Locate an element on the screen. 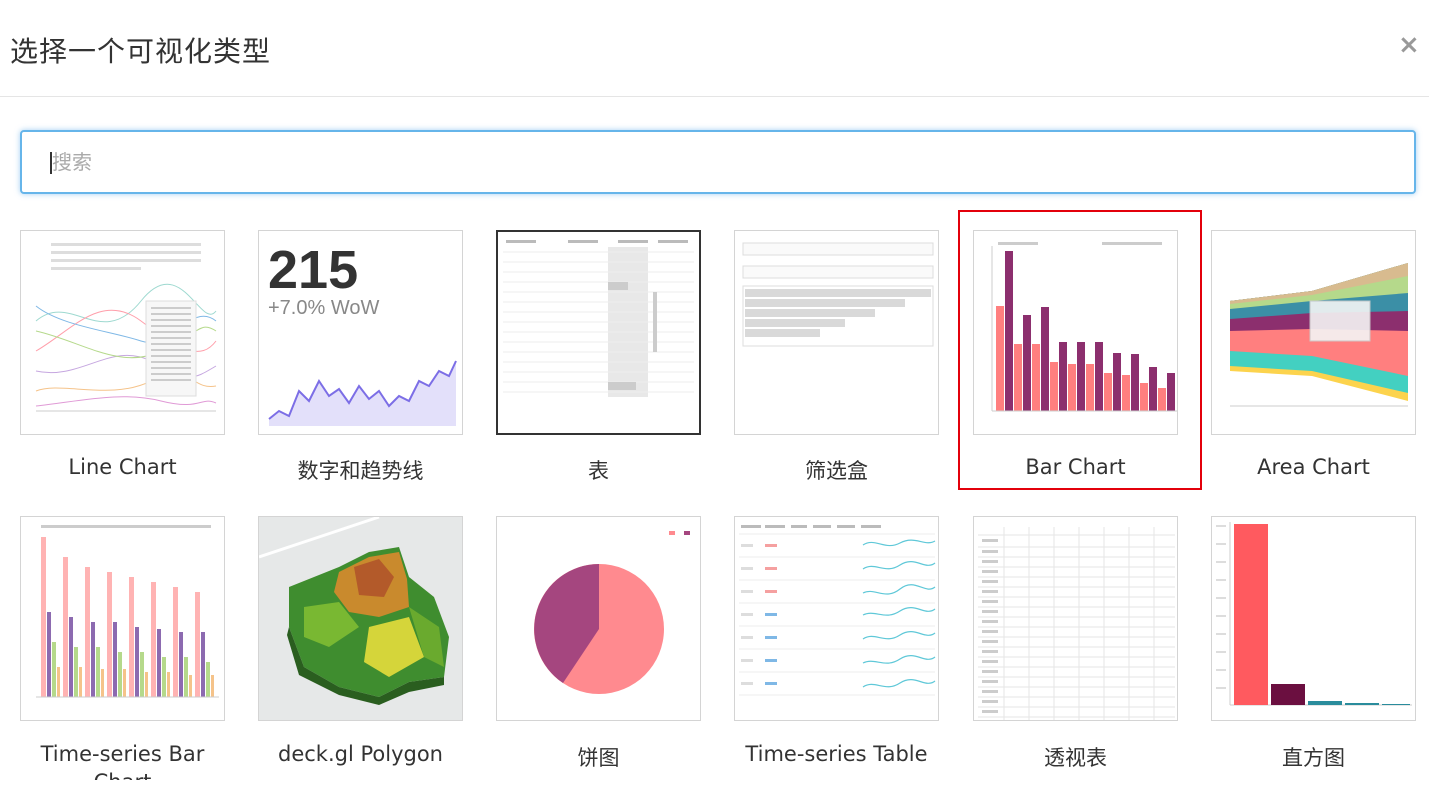 This screenshot has height=786, width=1429. viz-label: 筛选盒 is located at coordinates (836, 471).